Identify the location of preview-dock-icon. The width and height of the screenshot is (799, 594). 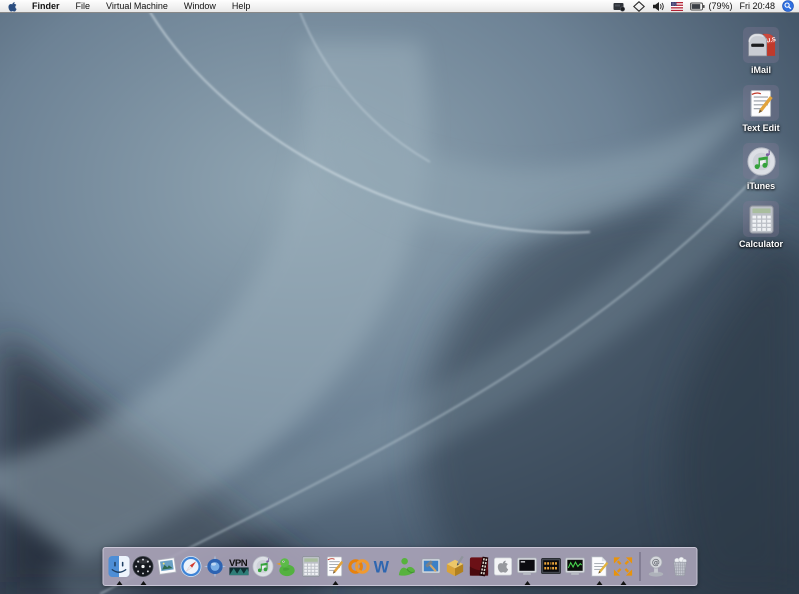
(167, 567).